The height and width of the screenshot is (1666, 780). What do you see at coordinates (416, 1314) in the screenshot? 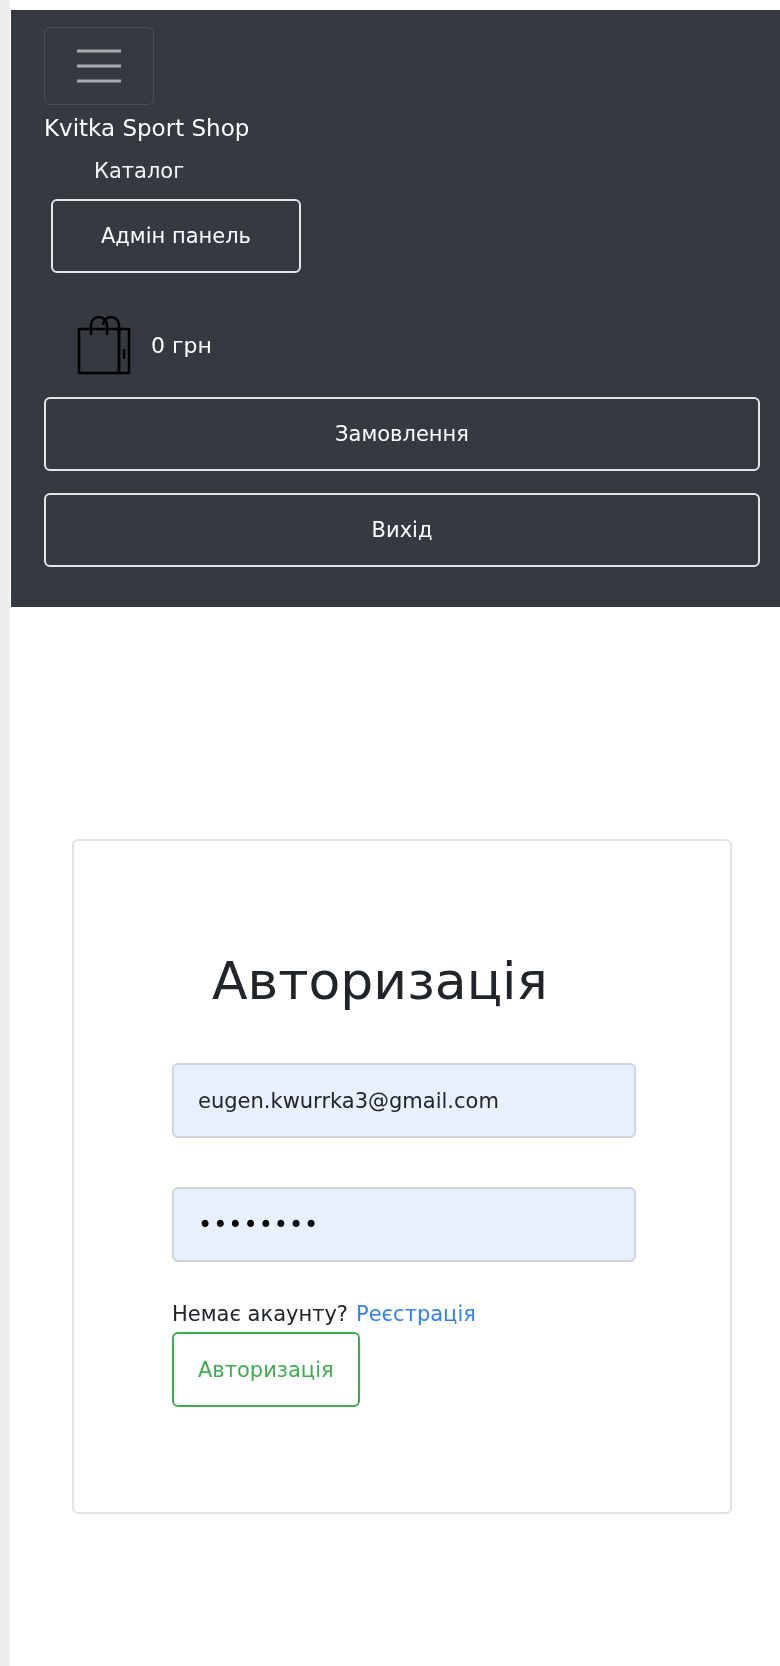
I see `register-link: Реєстрація` at bounding box center [416, 1314].